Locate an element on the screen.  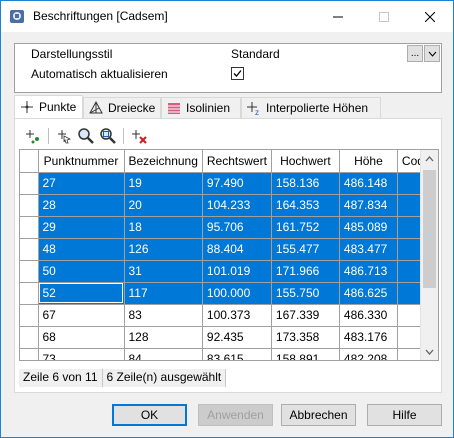
table-row: 52 117 100.000 155.750 486.625 is located at coordinates (228, 293).